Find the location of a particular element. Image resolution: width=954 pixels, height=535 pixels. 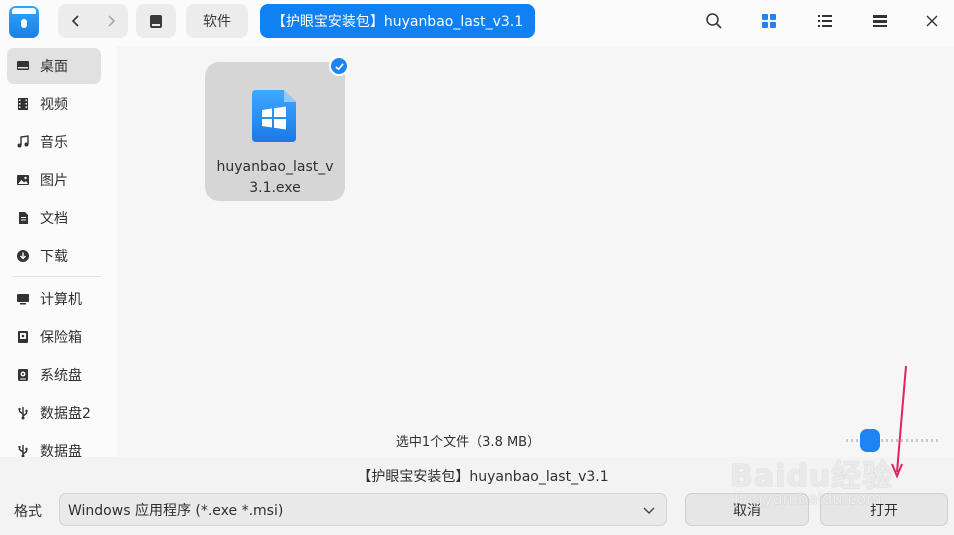

video-icon is located at coordinates (23, 104).